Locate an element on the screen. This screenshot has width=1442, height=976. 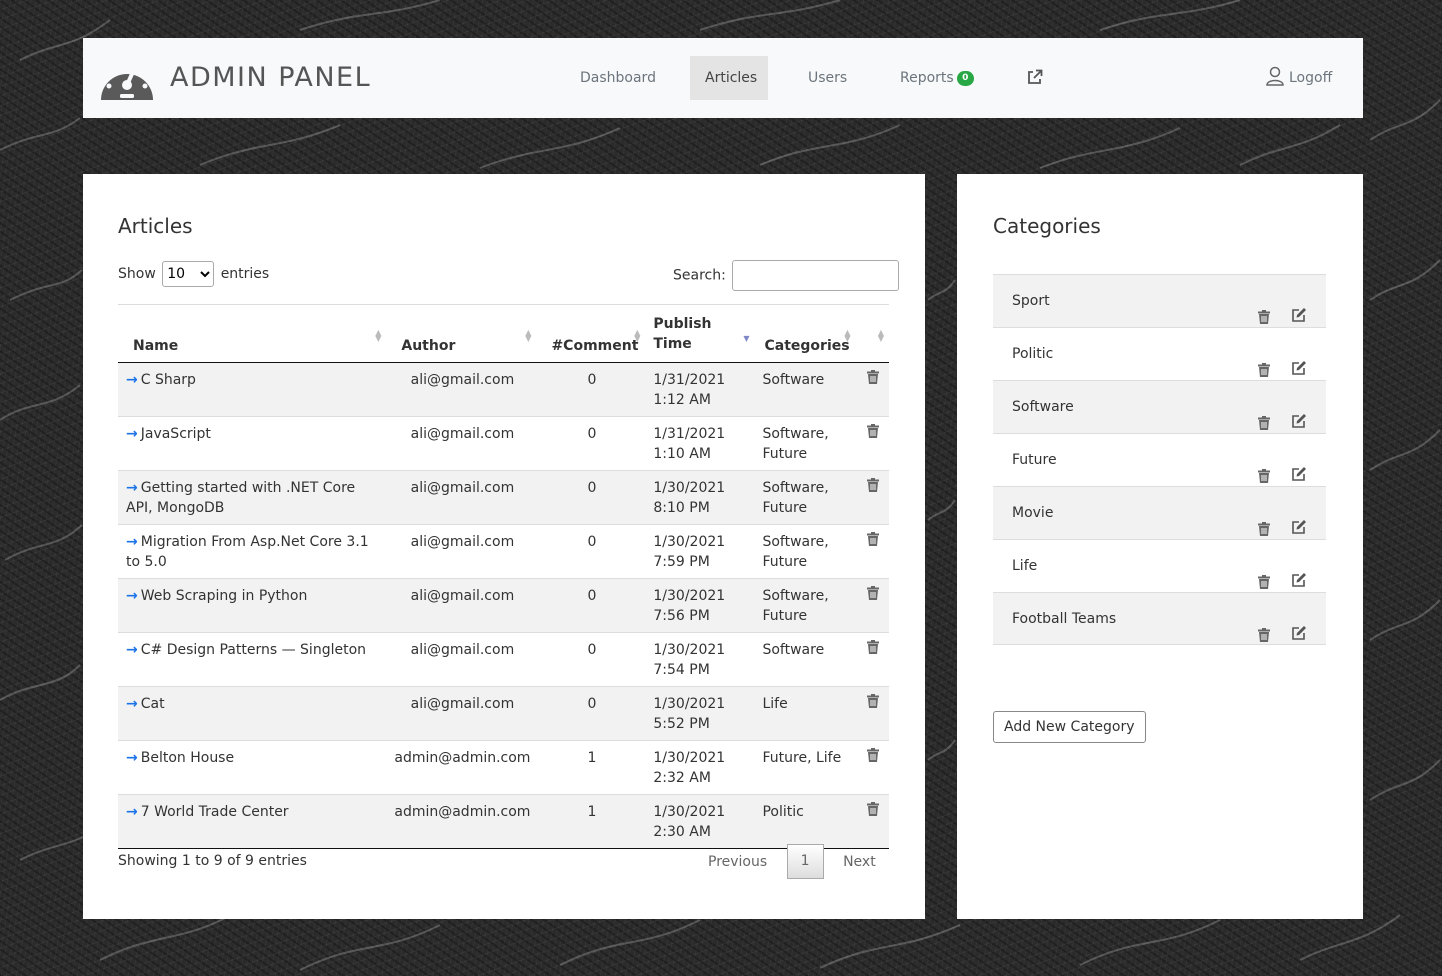
search-label: Search: is located at coordinates (699, 275).